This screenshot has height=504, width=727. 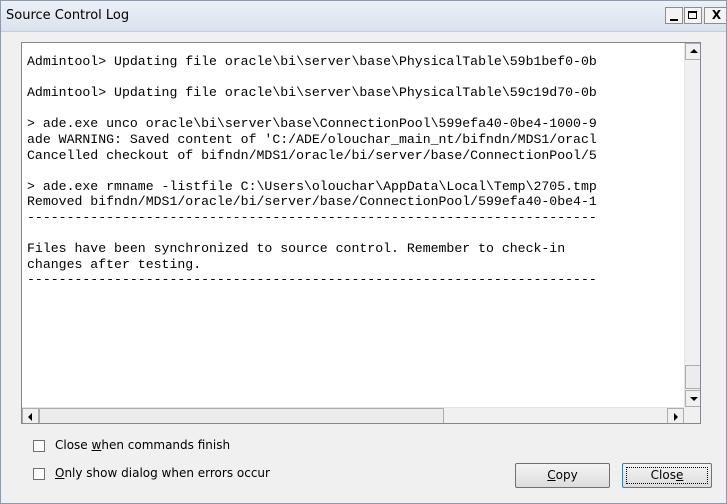 I want to click on arrow-left-icon, so click(x=30, y=417).